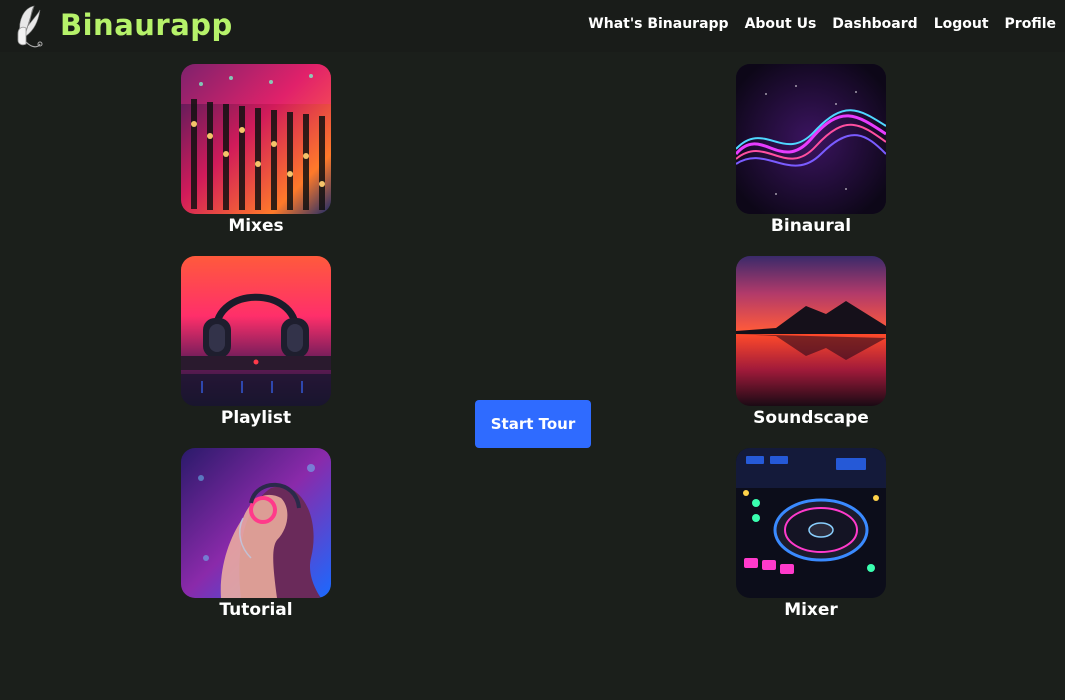 Image resolution: width=1065 pixels, height=700 pixels. What do you see at coordinates (256, 610) in the screenshot?
I see `tile-label: Tutorial` at bounding box center [256, 610].